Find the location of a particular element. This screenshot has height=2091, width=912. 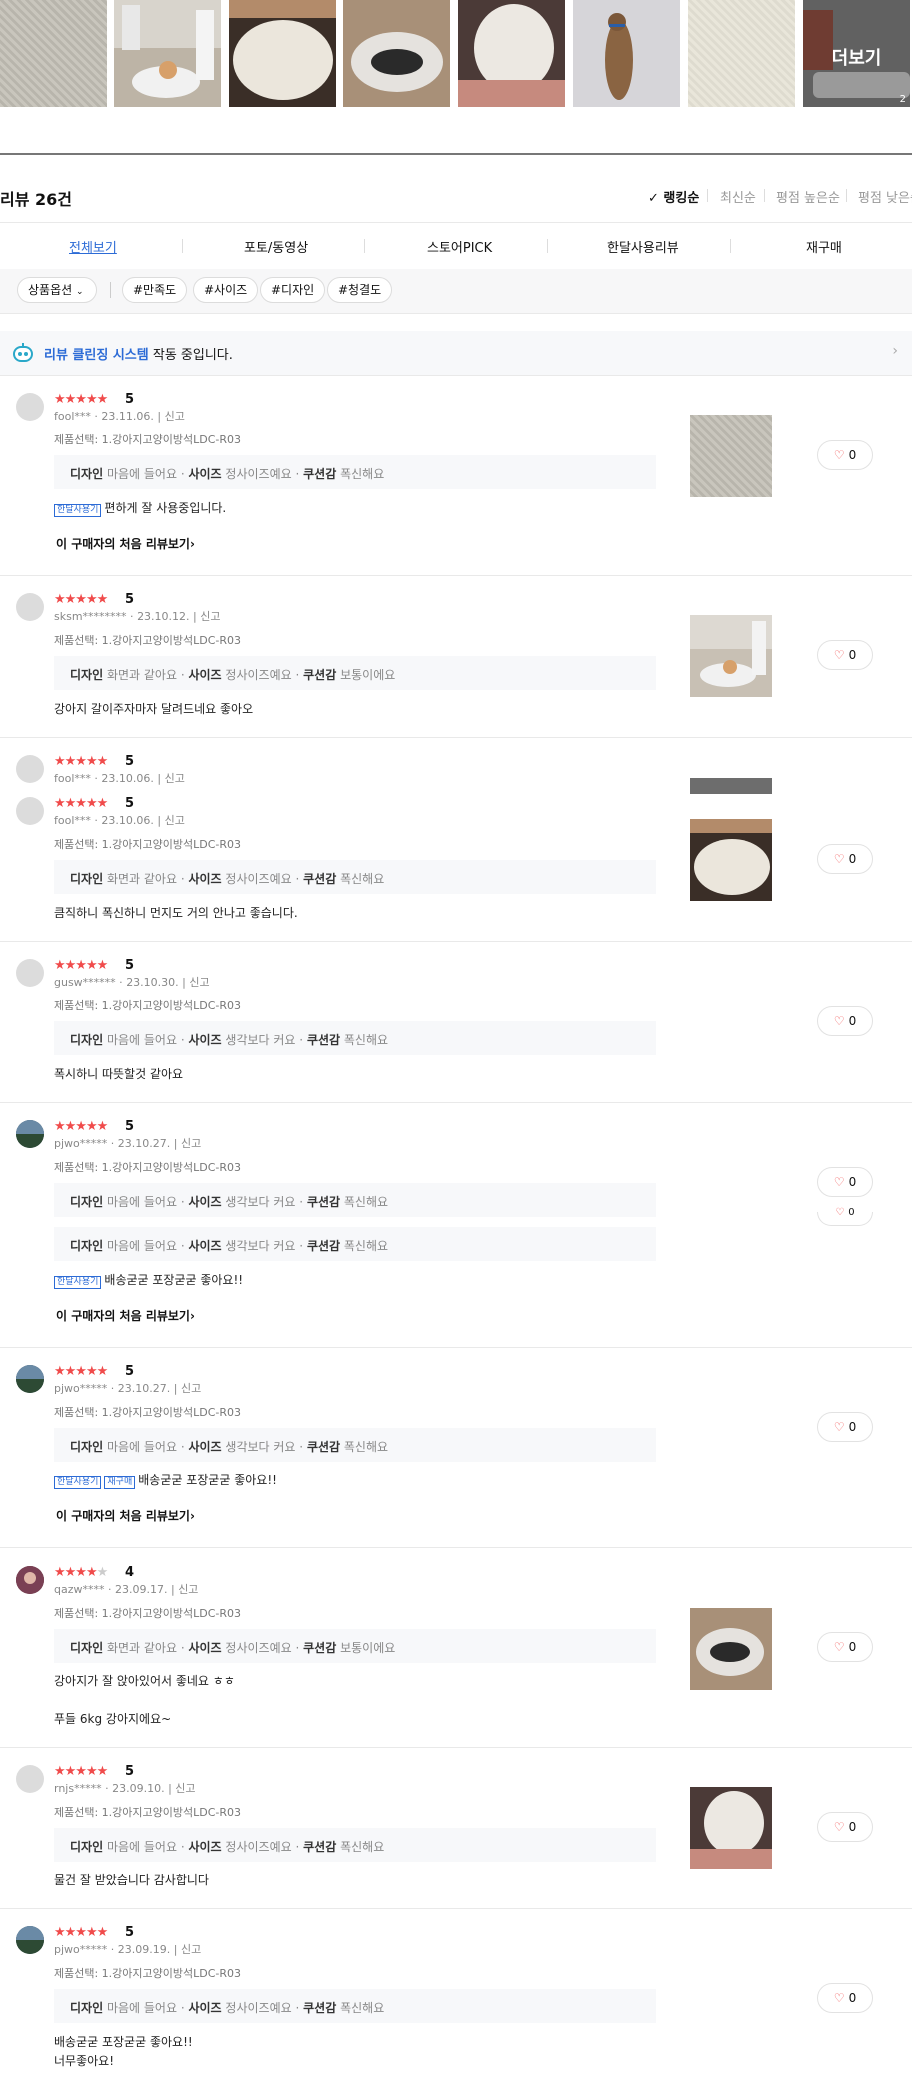

product-option-dropdown: 상품옵션 ⌄ is located at coordinates (57, 290).